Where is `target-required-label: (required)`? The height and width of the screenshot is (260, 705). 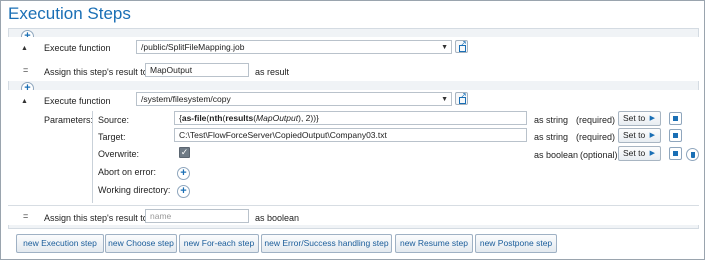 target-required-label: (required) is located at coordinates (596, 137).